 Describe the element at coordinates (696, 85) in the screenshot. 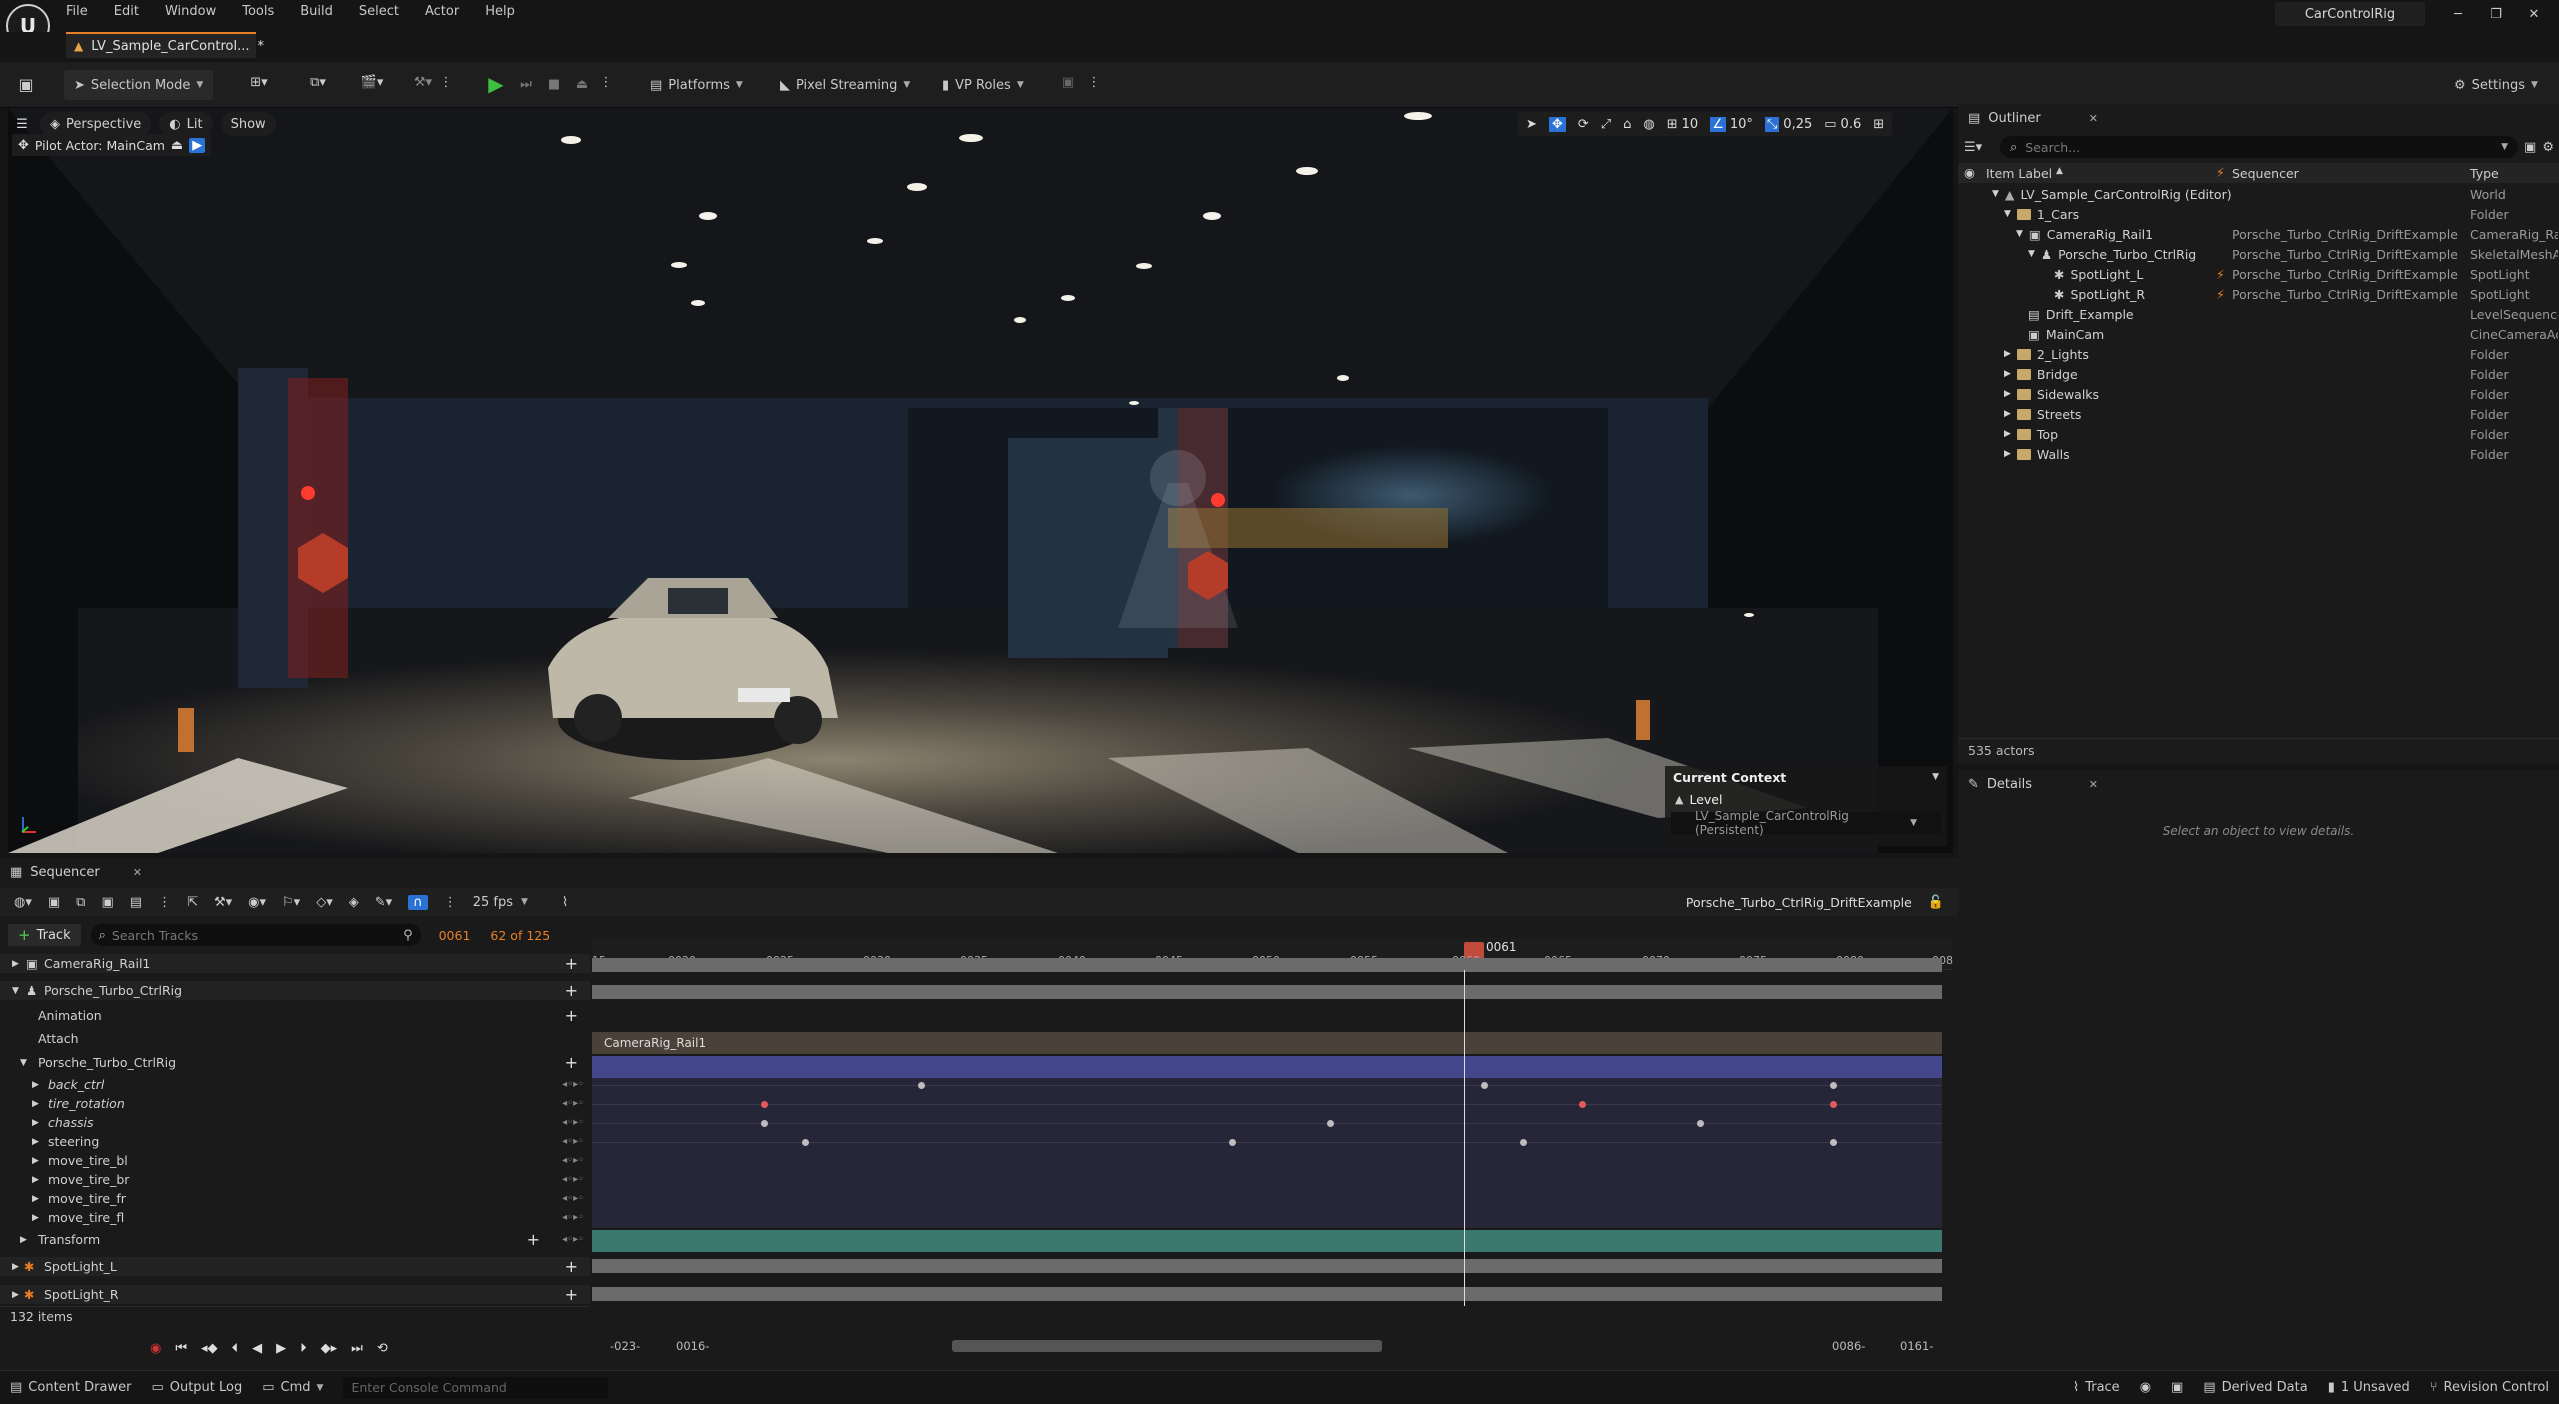

I see `platforms-dropdown: ▤ Platforms ▼` at that location.